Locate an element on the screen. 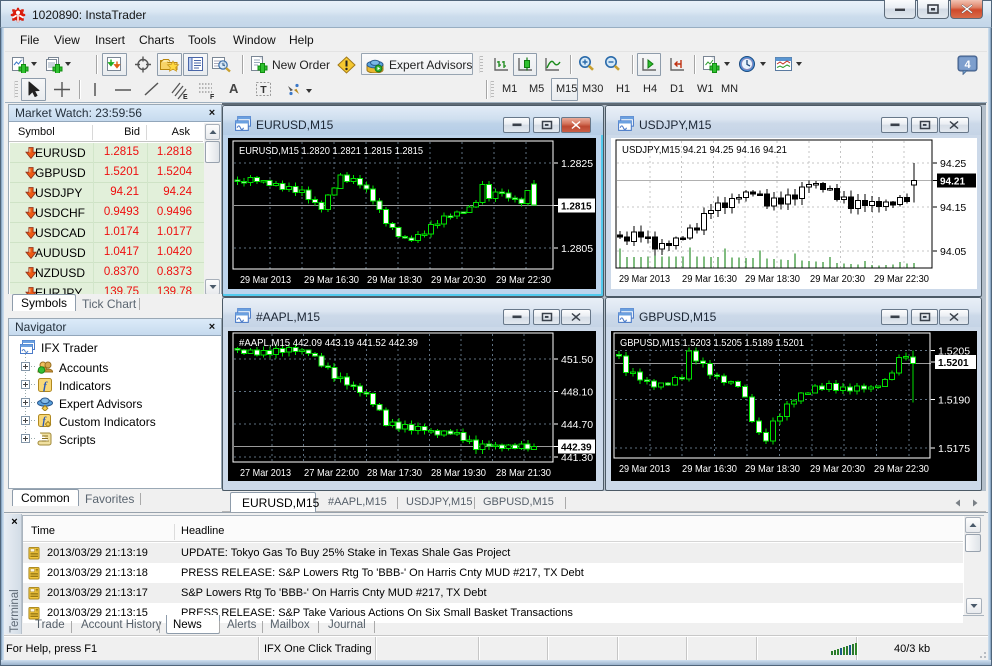 This screenshot has width=992, height=666. svg-text: 1.5175 is located at coordinates (954, 449).